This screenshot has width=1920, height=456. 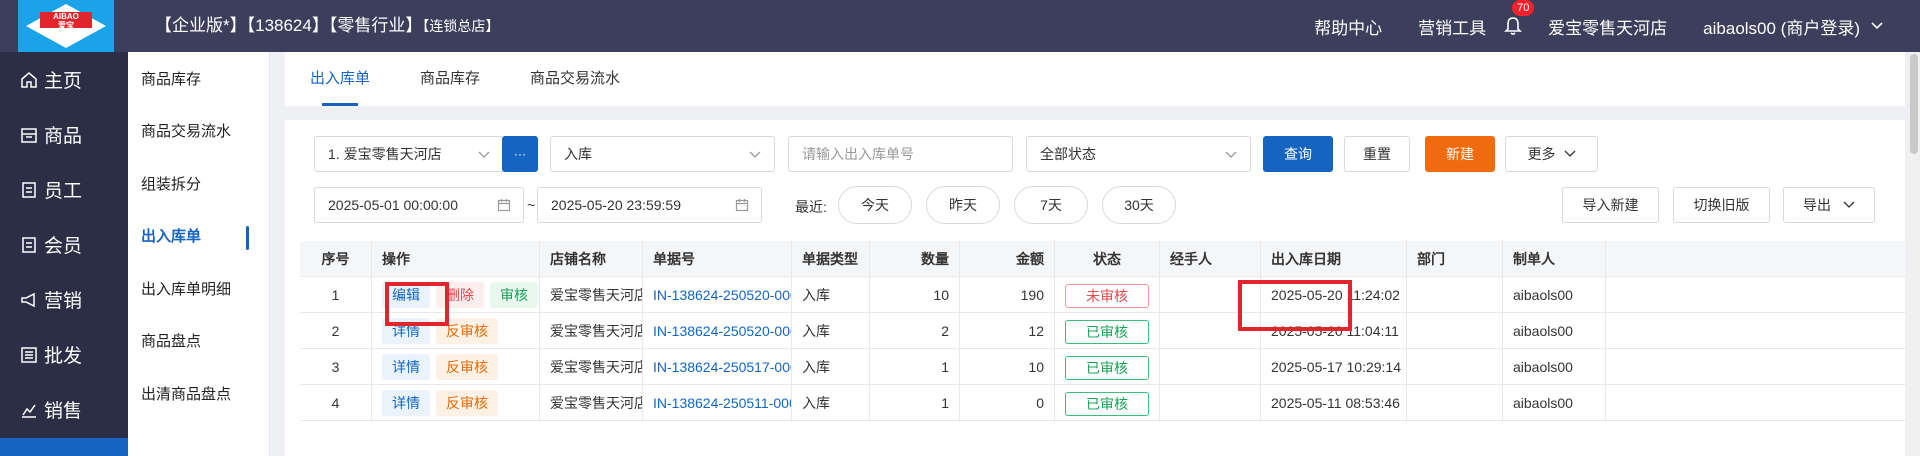 I want to click on submenu-item-assembly: 组装拆分, so click(x=198, y=183).